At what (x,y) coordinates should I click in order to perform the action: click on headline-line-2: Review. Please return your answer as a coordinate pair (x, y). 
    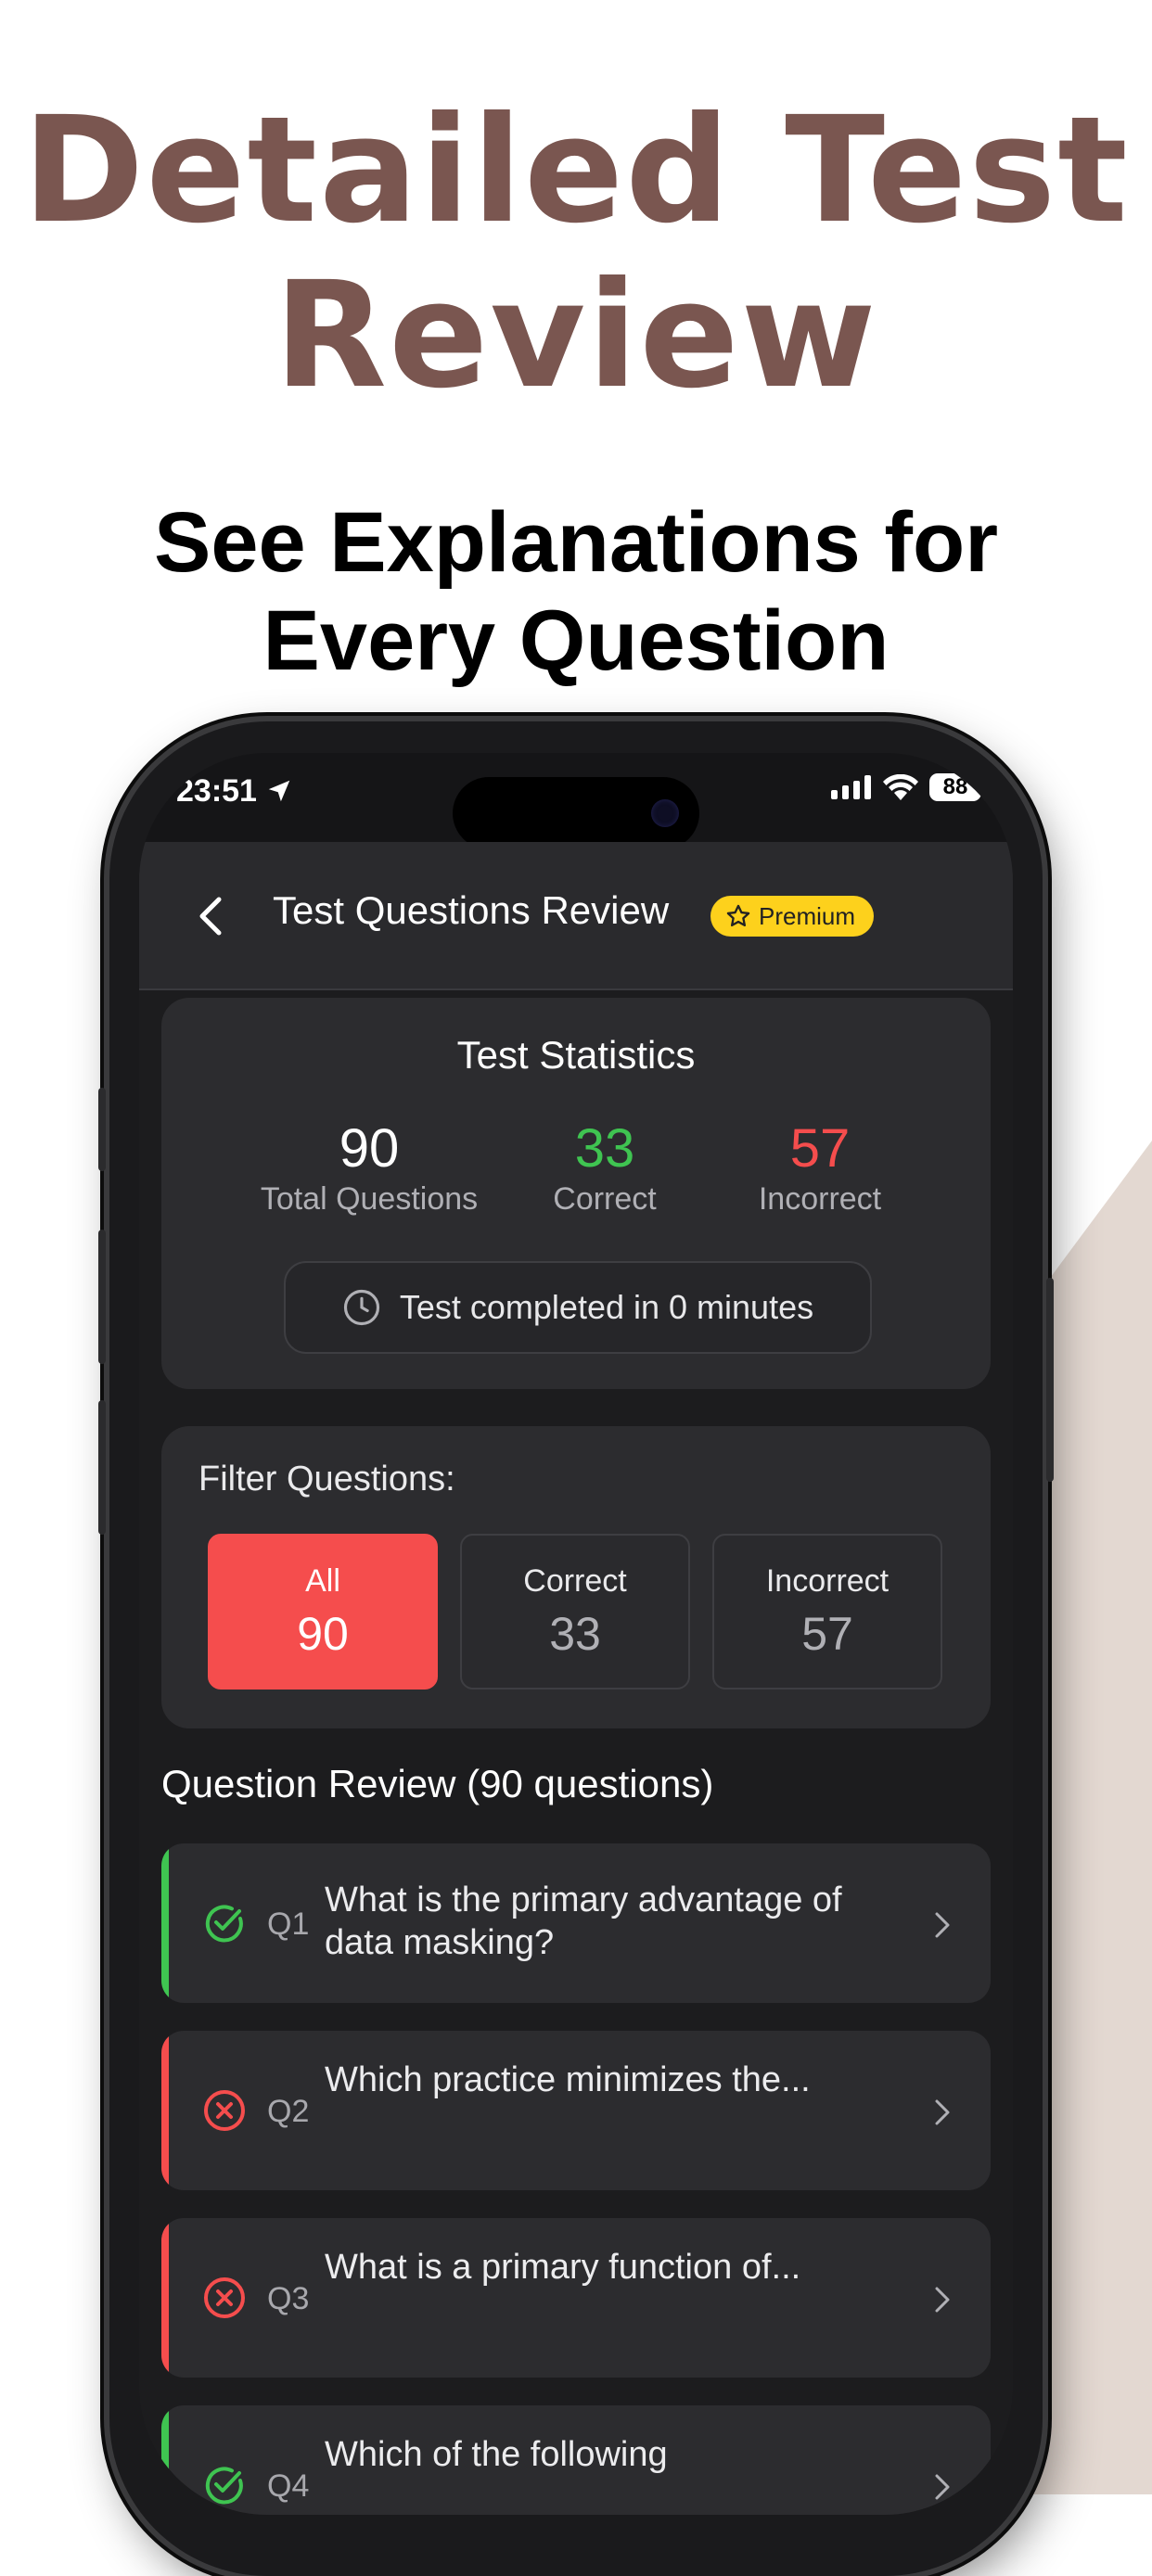
    Looking at the image, I should click on (576, 336).